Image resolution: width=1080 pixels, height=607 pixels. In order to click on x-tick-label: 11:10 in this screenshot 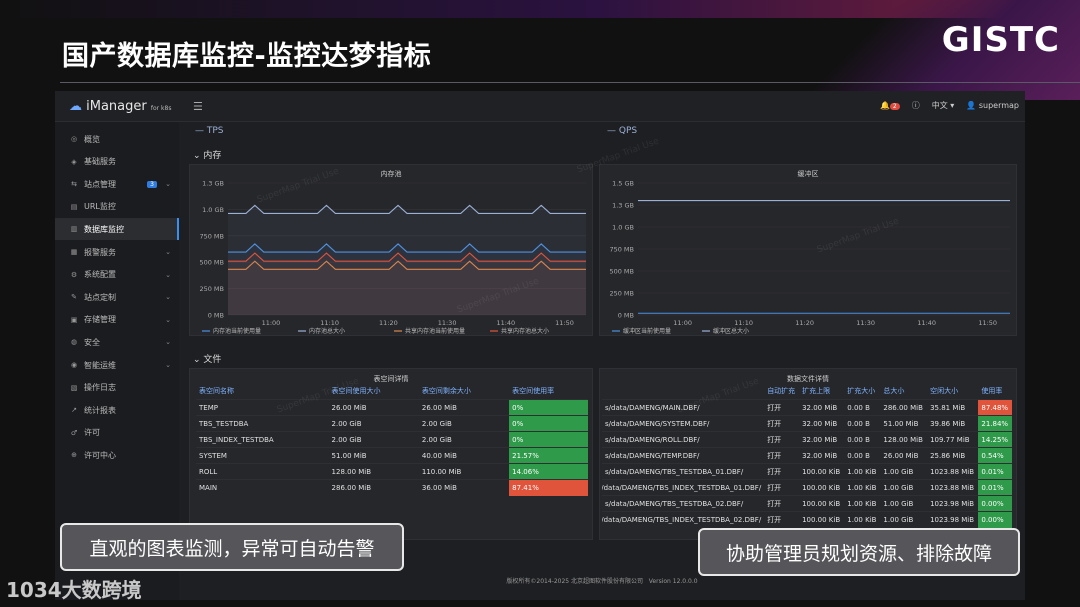, I will do `click(743, 323)`.